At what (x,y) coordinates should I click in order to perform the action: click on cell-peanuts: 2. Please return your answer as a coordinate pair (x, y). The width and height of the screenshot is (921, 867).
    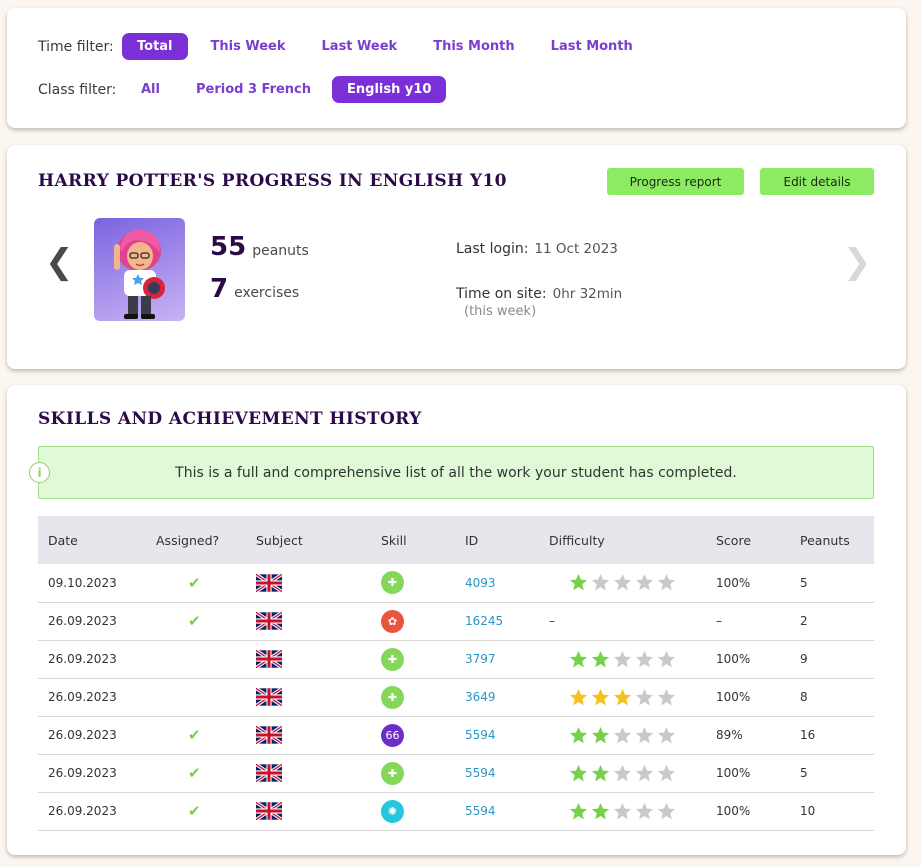
    Looking at the image, I should click on (832, 621).